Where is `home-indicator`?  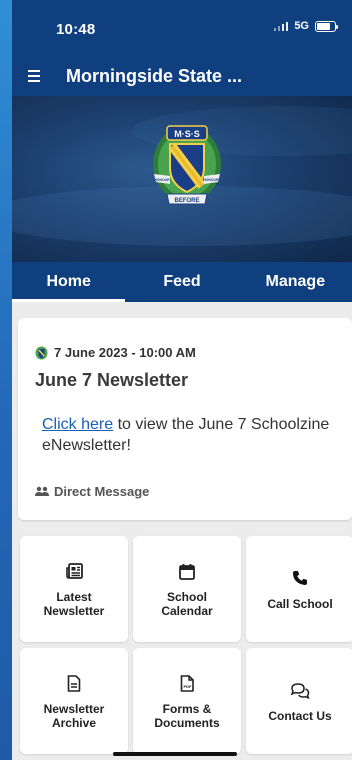
home-indicator is located at coordinates (175, 754).